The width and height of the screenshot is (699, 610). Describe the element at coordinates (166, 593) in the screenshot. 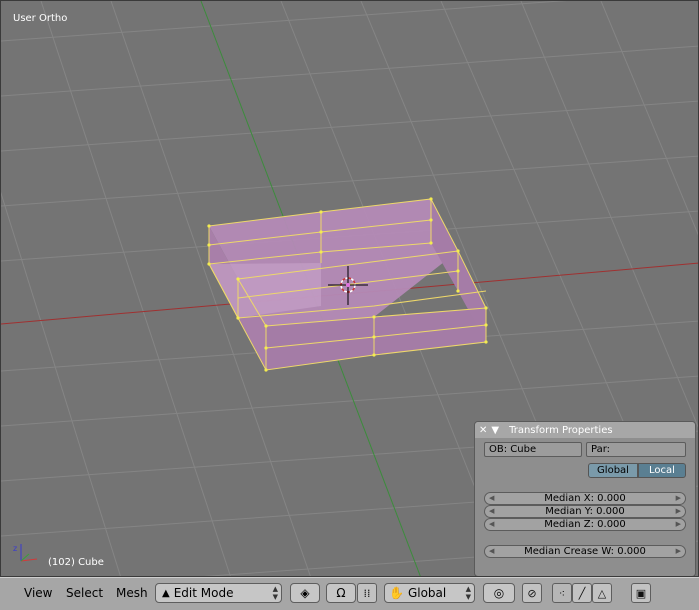

I see `mode-icon: ▲` at that location.